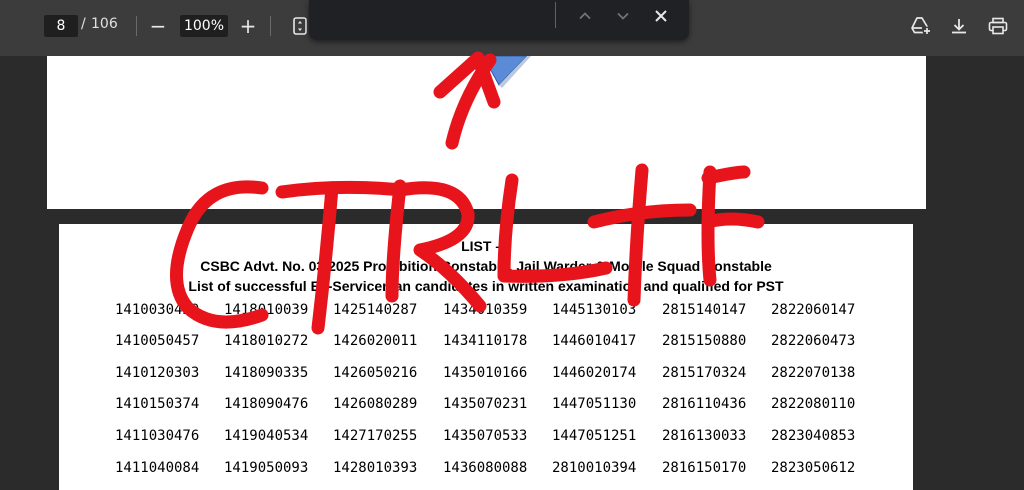  Describe the element at coordinates (158, 26) in the screenshot. I see `zoom-out-button: −` at that location.